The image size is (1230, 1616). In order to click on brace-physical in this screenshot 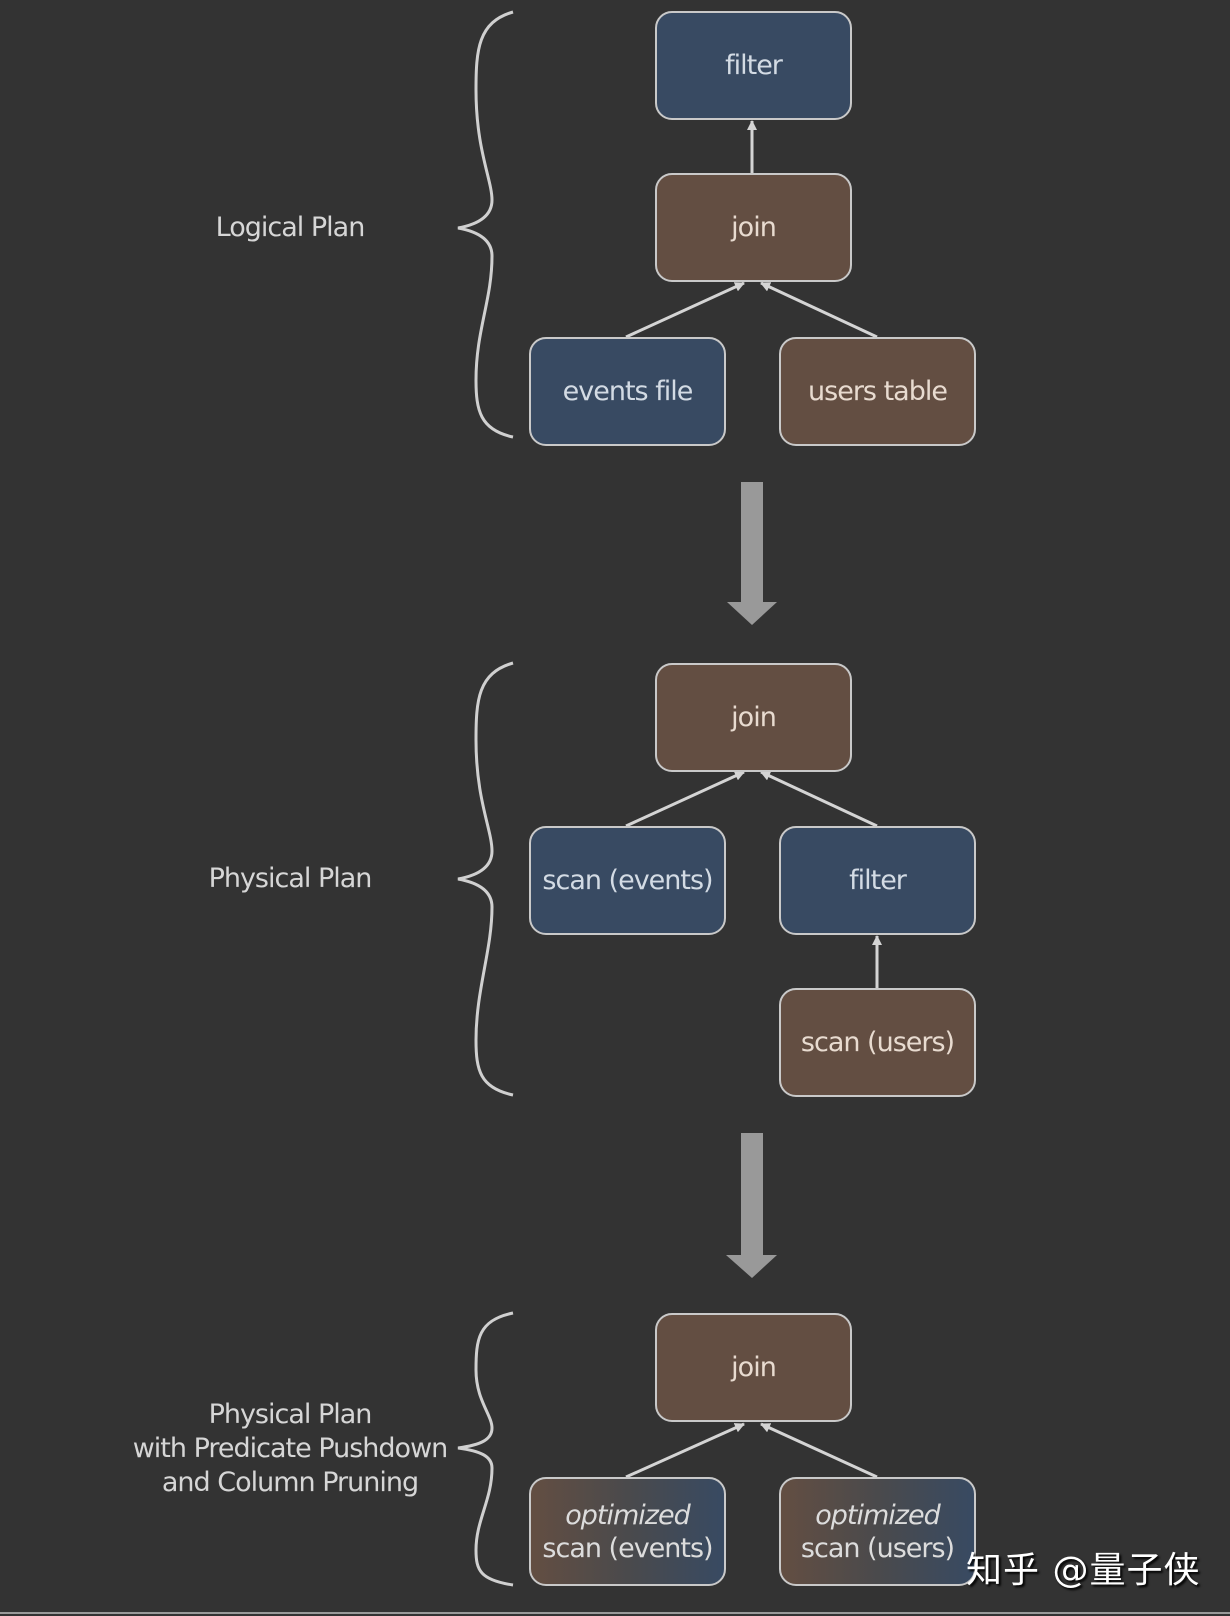, I will do `click(485, 879)`.